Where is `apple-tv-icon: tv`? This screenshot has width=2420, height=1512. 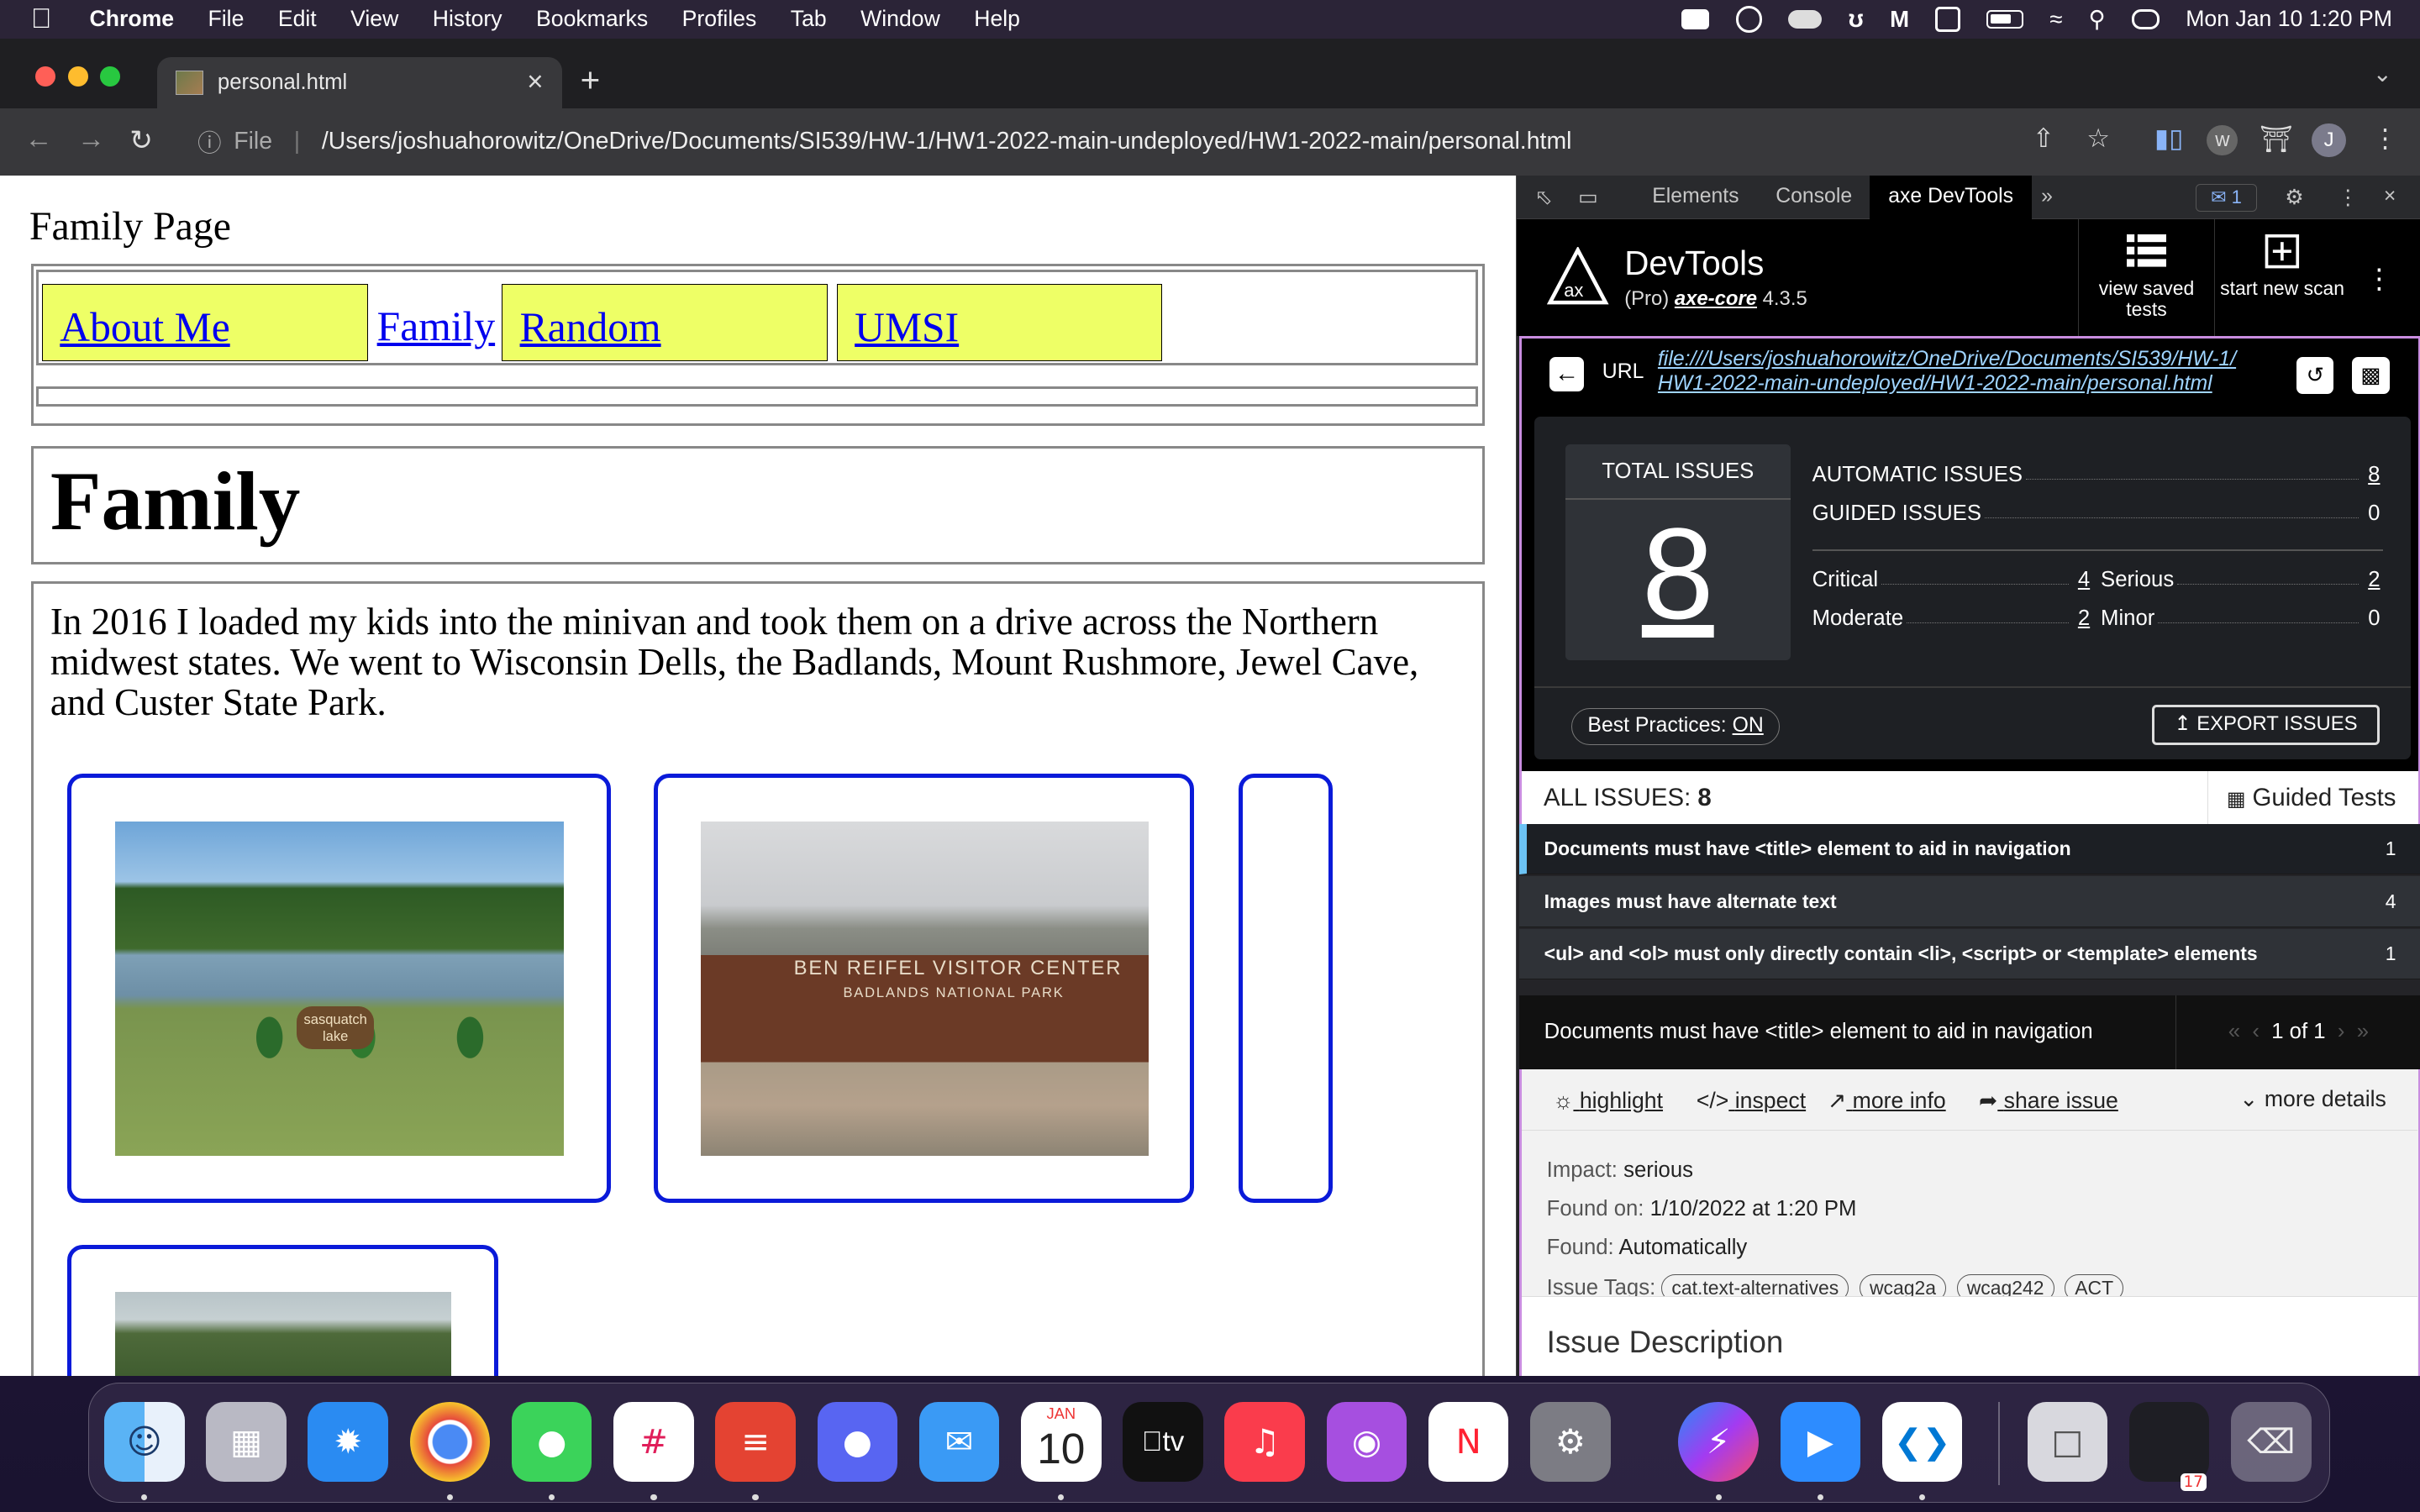
apple-tv-icon: tv is located at coordinates (1163, 1442).